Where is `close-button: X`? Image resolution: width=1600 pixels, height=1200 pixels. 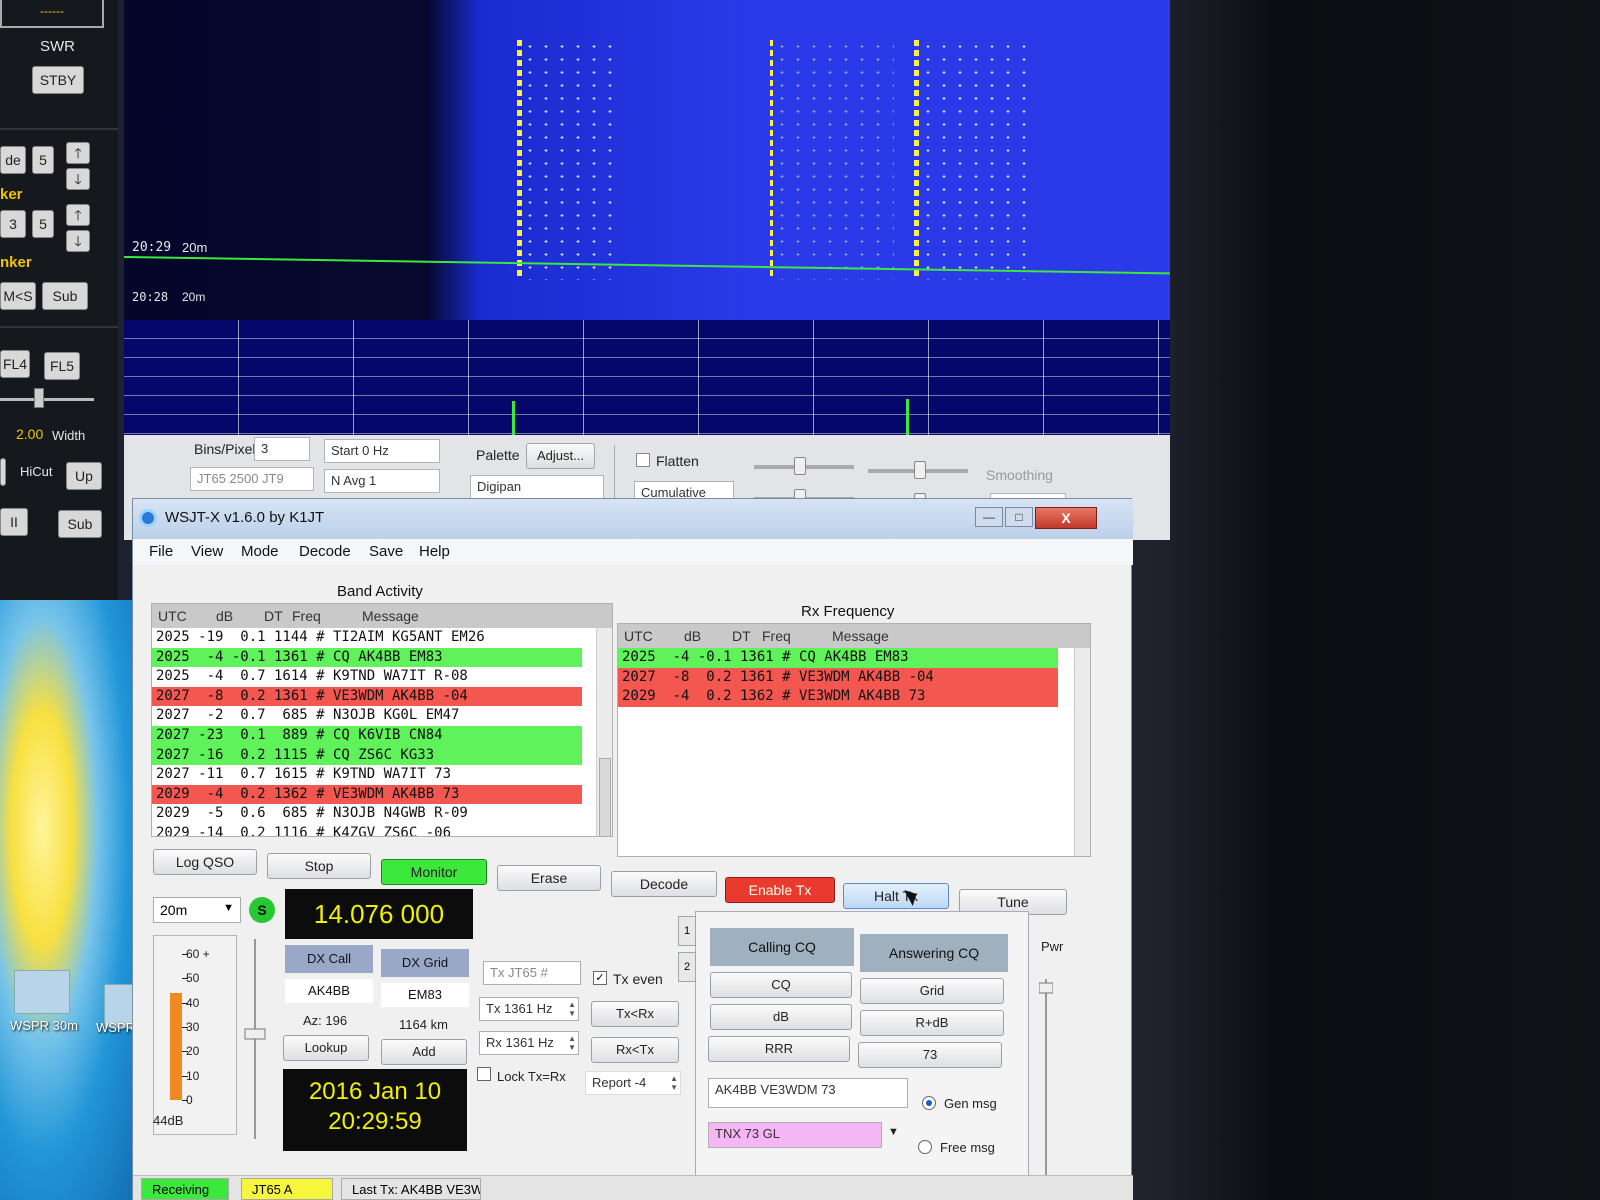
close-button: X is located at coordinates (1066, 518).